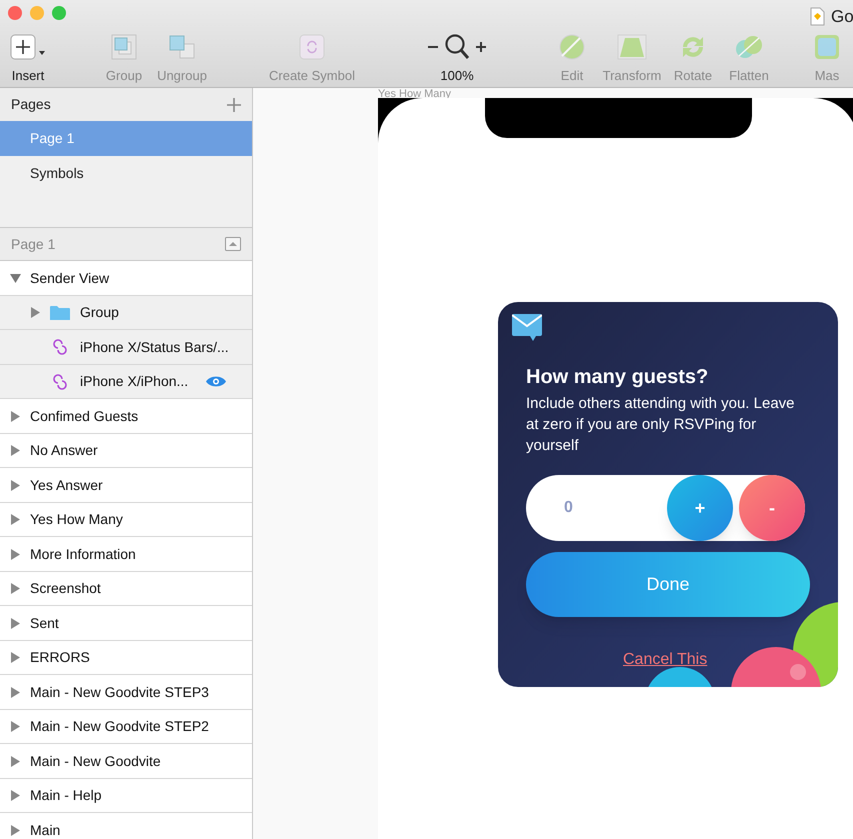 This screenshot has width=853, height=839. What do you see at coordinates (665, 660) in the screenshot?
I see `cancel-link: Cancel This` at bounding box center [665, 660].